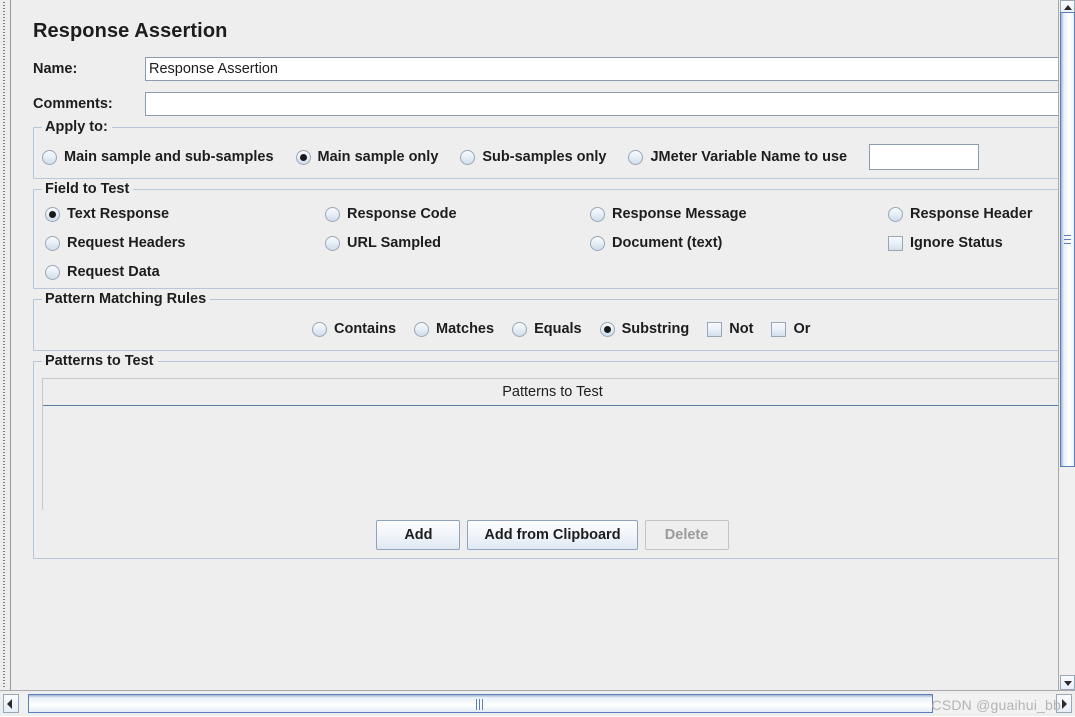 This screenshot has height=717, width=1075. What do you see at coordinates (118, 214) in the screenshot?
I see `option-label: Text Response` at bounding box center [118, 214].